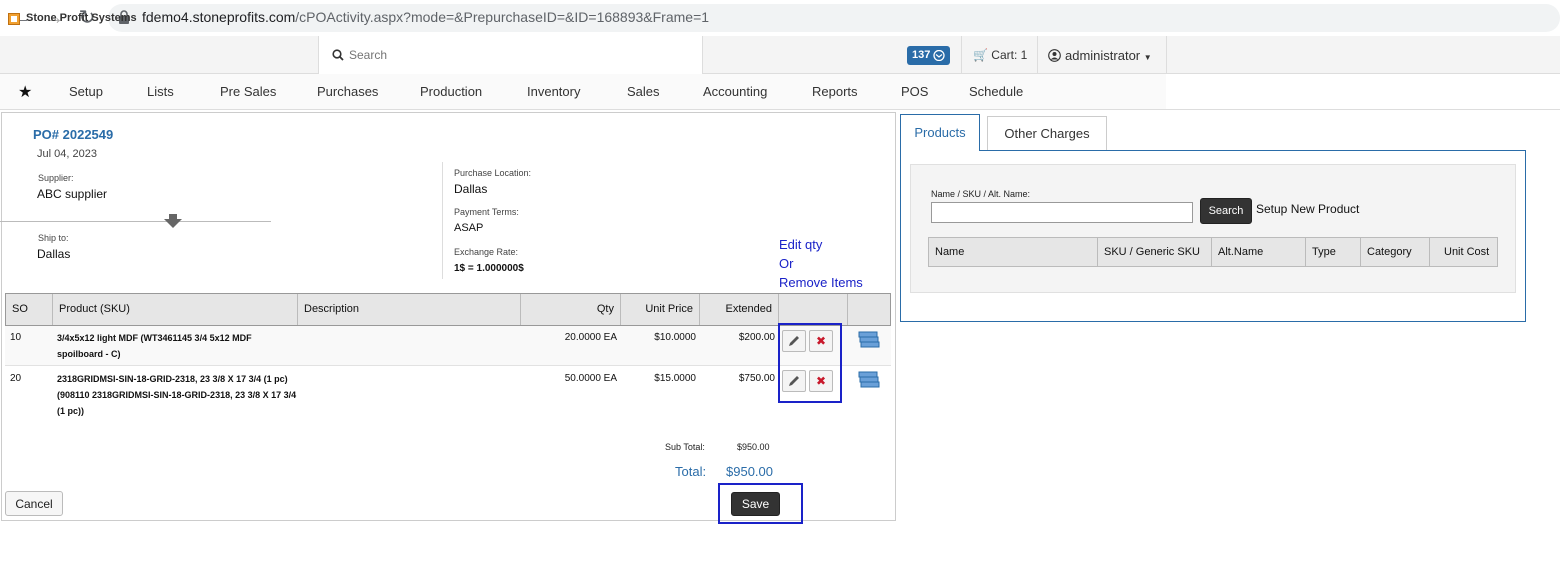  Describe the element at coordinates (691, 471) in the screenshot. I see `total-label: Total:` at that location.